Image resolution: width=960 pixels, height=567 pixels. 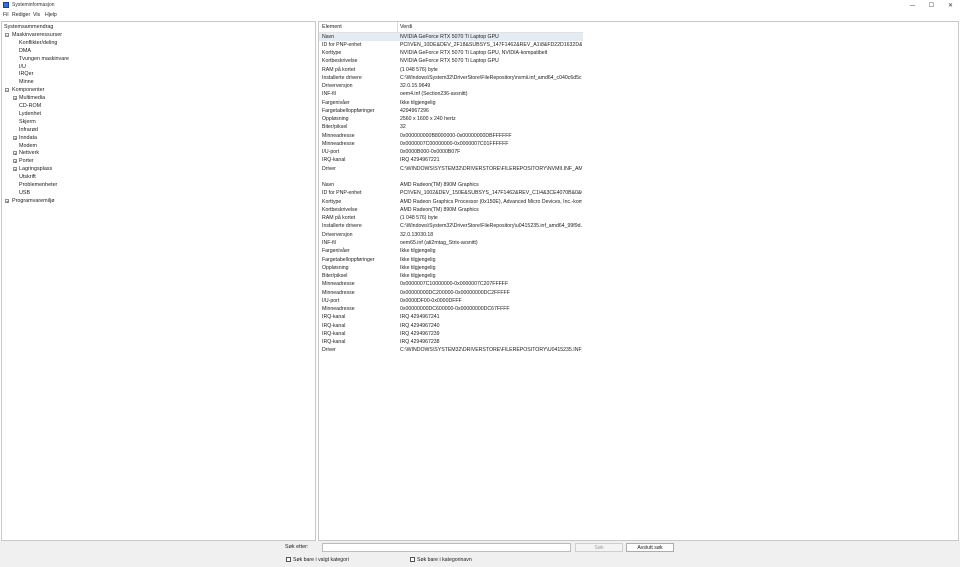 What do you see at coordinates (451, 127) in the screenshot?
I see `table-row: Biter/piksel 32` at bounding box center [451, 127].